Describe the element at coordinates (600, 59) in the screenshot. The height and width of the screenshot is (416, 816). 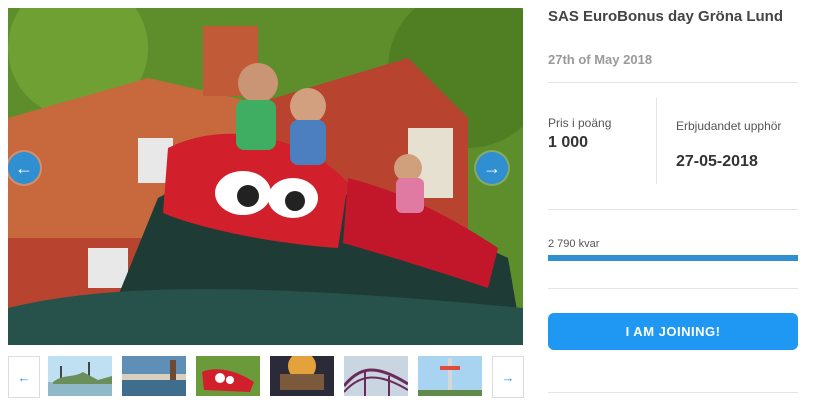
I see `offer-date: 27th of May 2018` at that location.